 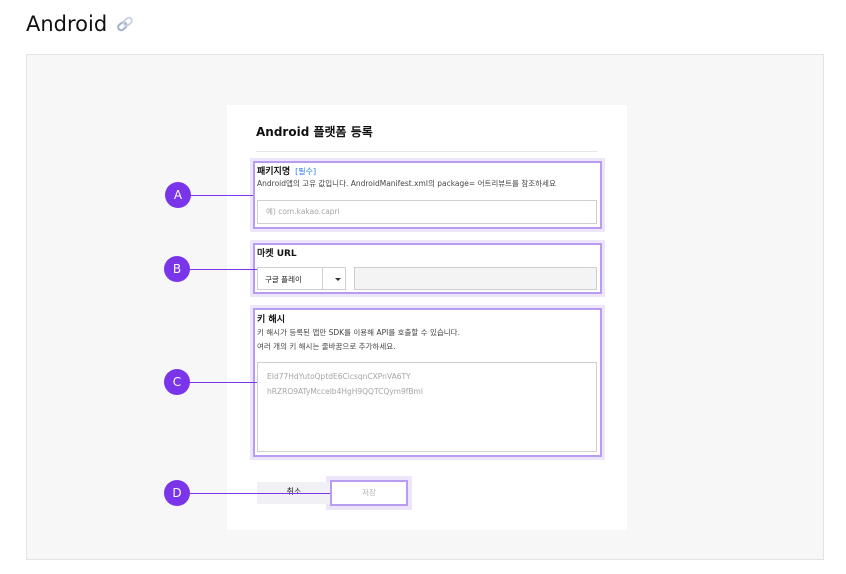 I want to click on save-button: 저장, so click(x=369, y=493).